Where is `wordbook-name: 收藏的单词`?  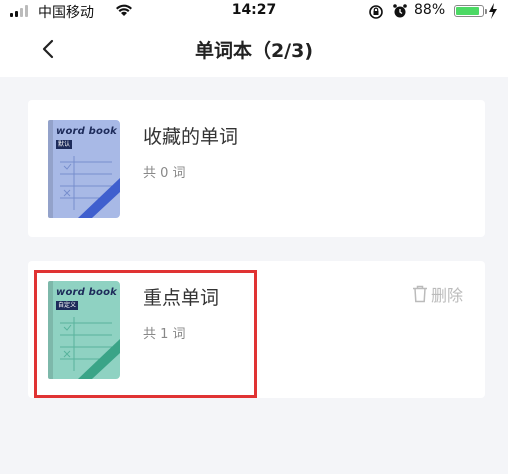
wordbook-name: 收藏的单词 is located at coordinates (191, 137).